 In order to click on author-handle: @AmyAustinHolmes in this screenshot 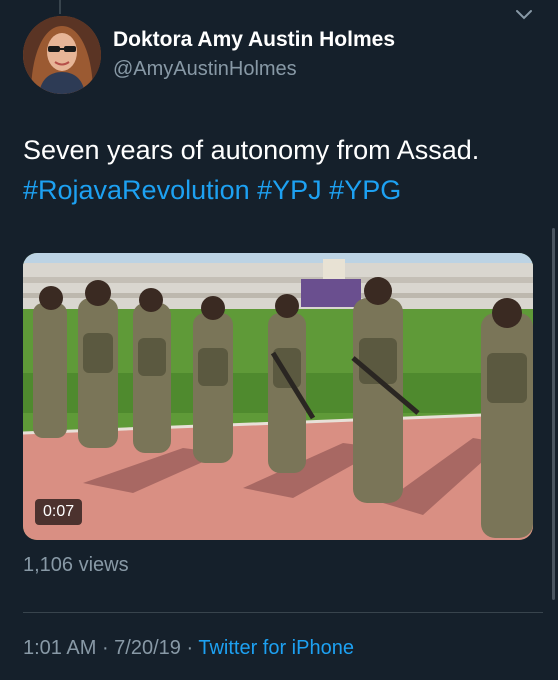, I will do `click(205, 69)`.